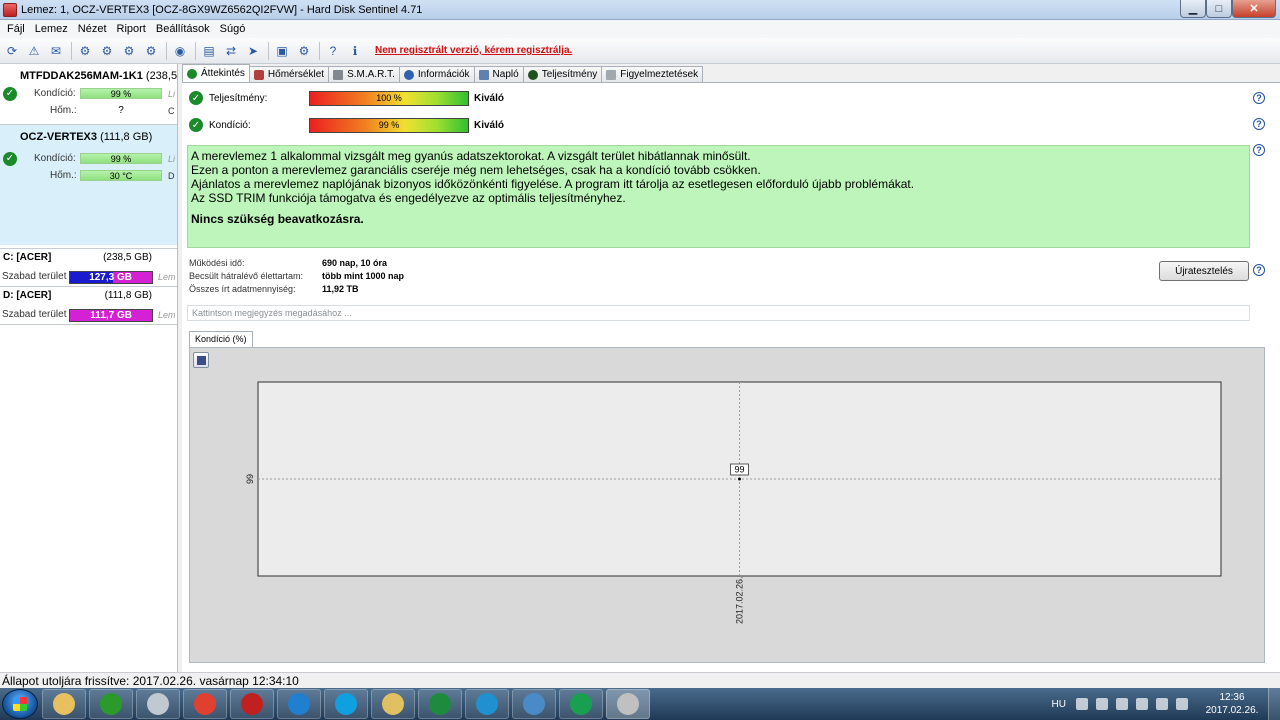 Image resolution: width=1280 pixels, height=720 pixels. I want to click on alert-icon: ⚠, so click(34, 51).